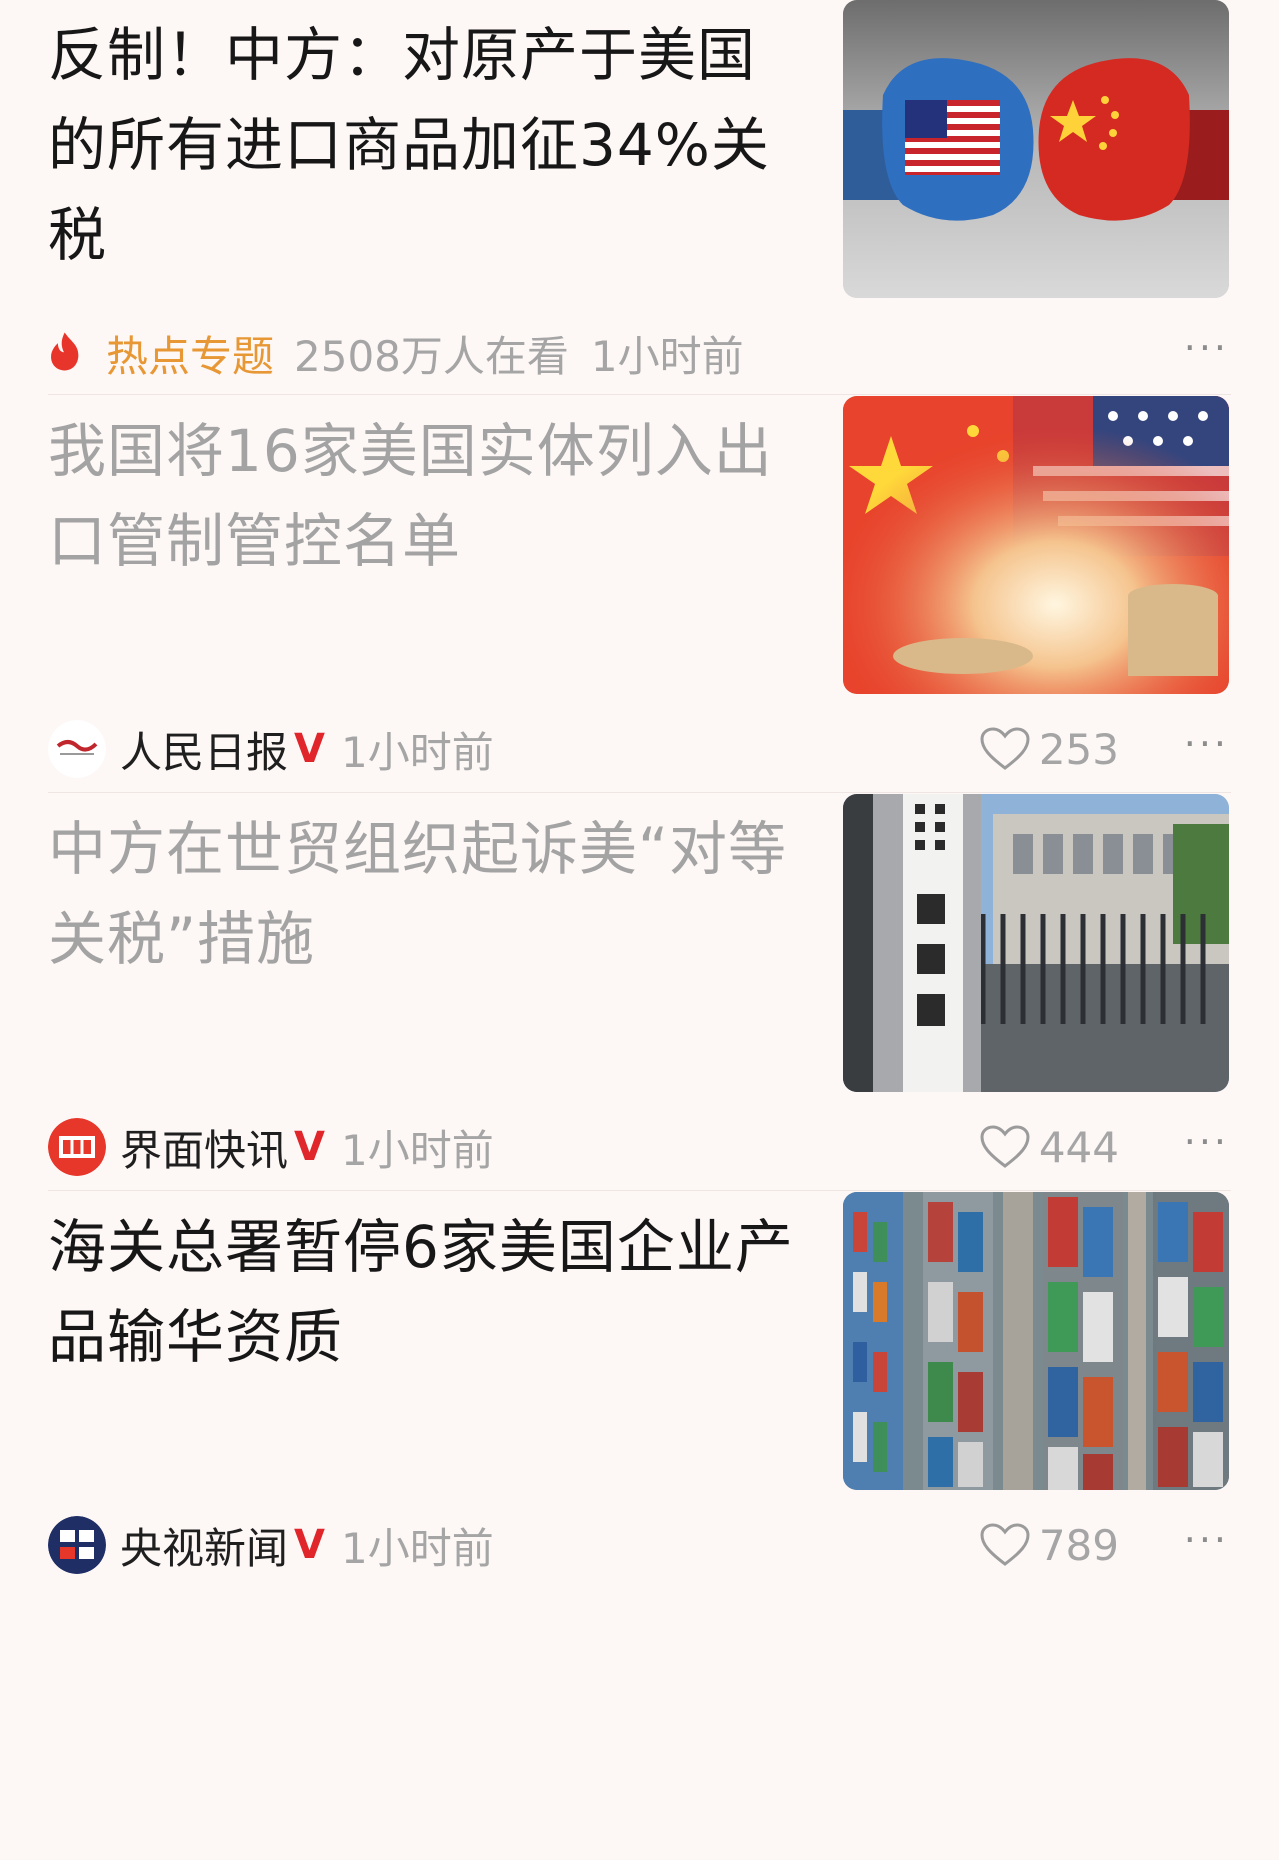 Image resolution: width=1279 pixels, height=1860 pixels. I want to click on jiemian-logo-icon, so click(77, 1147).